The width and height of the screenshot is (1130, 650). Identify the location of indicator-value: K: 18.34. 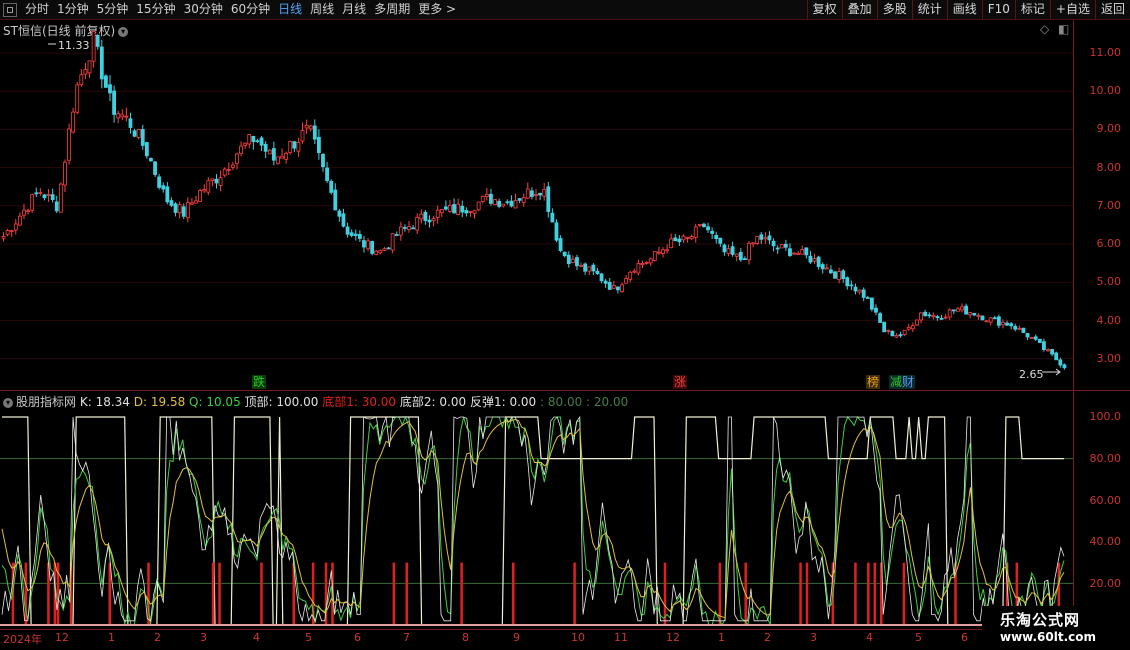
(104, 402).